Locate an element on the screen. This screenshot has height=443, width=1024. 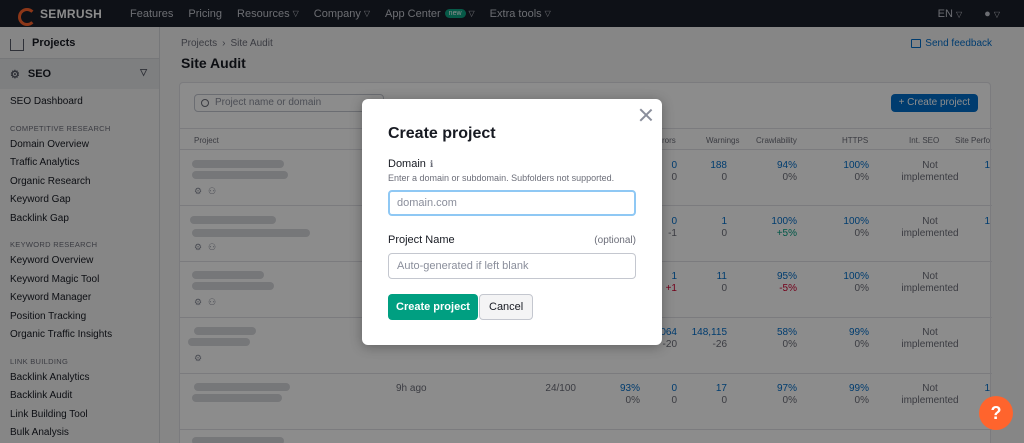
info-icon: ℹ is located at coordinates (431, 164).